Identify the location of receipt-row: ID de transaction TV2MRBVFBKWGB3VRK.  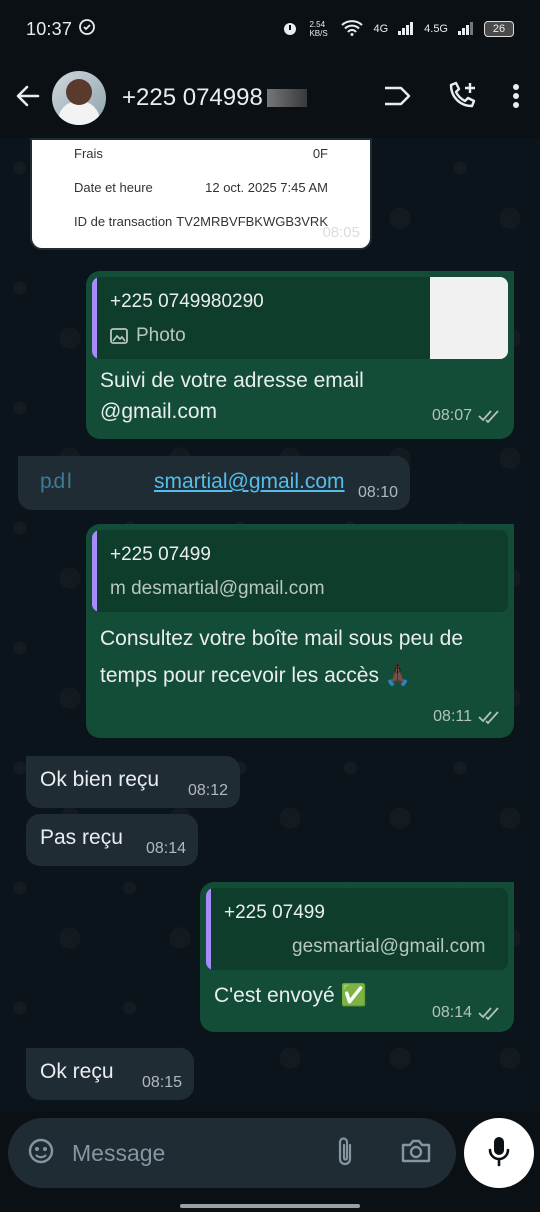
(201, 221).